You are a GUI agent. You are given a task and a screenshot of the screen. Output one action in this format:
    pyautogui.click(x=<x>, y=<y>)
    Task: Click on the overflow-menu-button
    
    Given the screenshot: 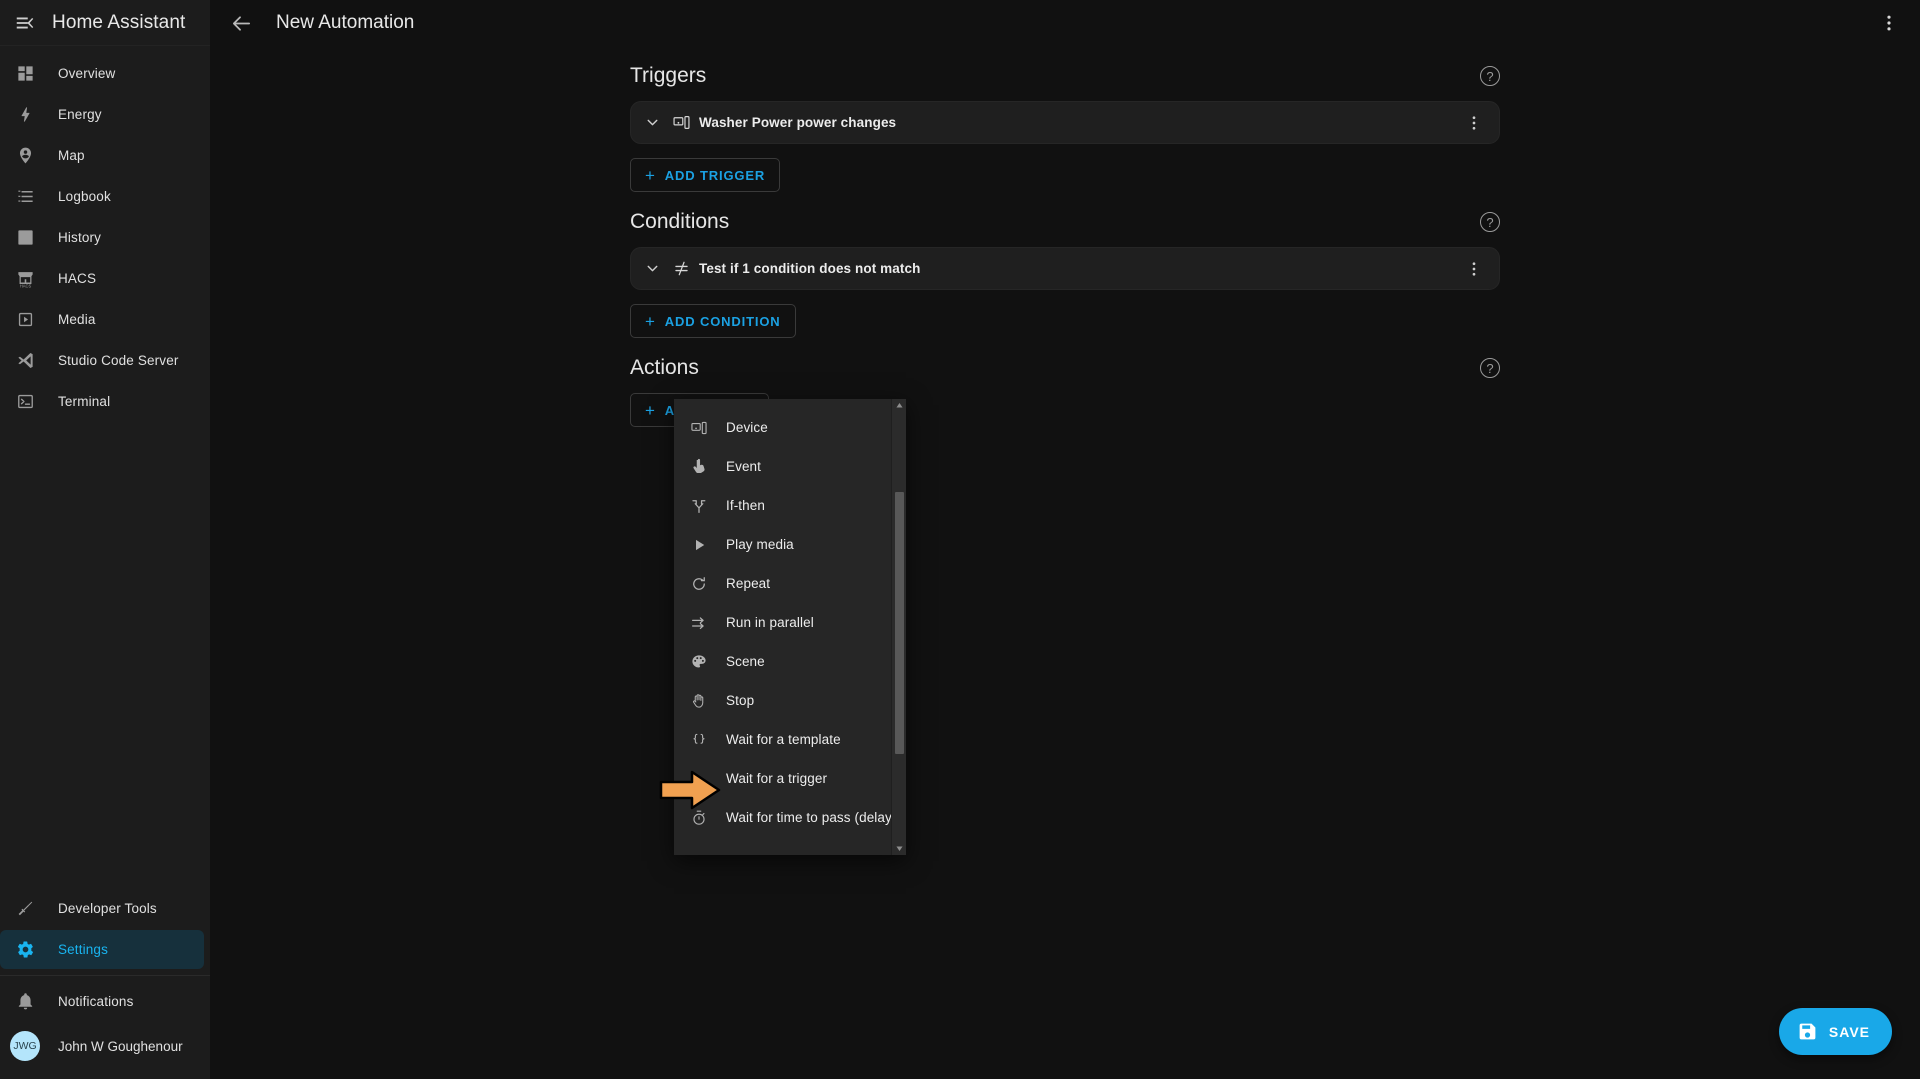 What is the action you would take?
    pyautogui.click(x=1889, y=23)
    